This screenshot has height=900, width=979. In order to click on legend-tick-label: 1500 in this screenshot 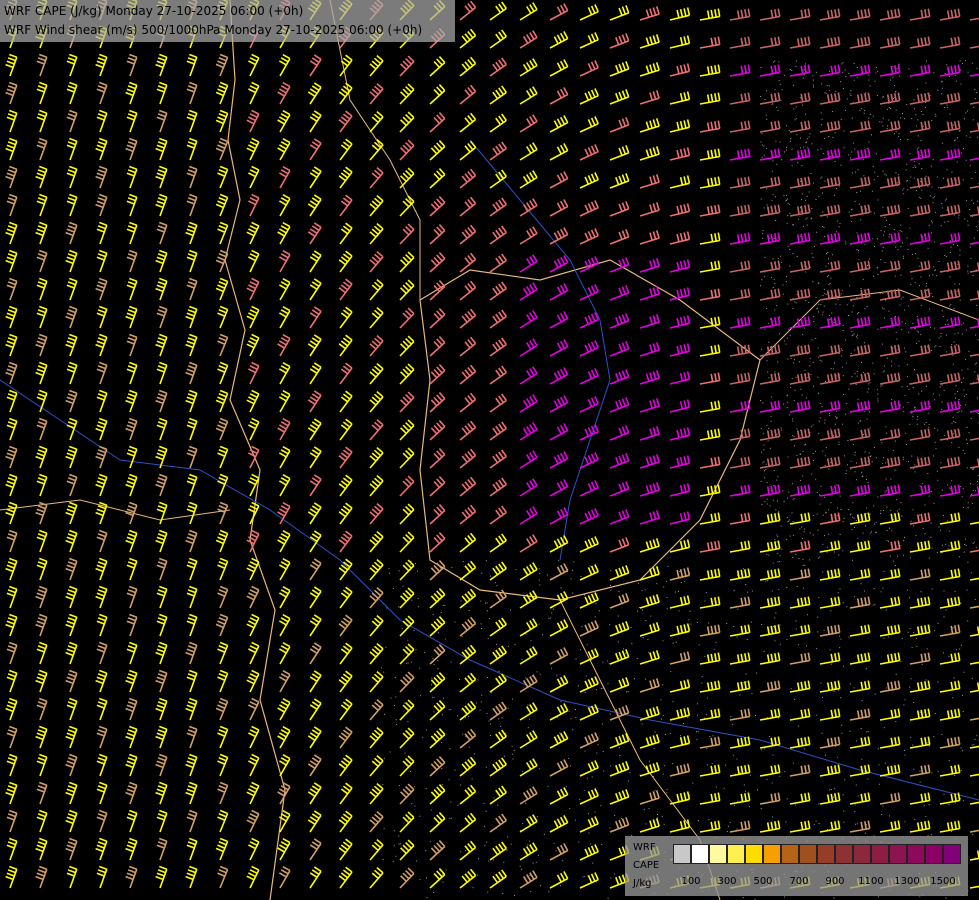, I will do `click(943, 881)`.